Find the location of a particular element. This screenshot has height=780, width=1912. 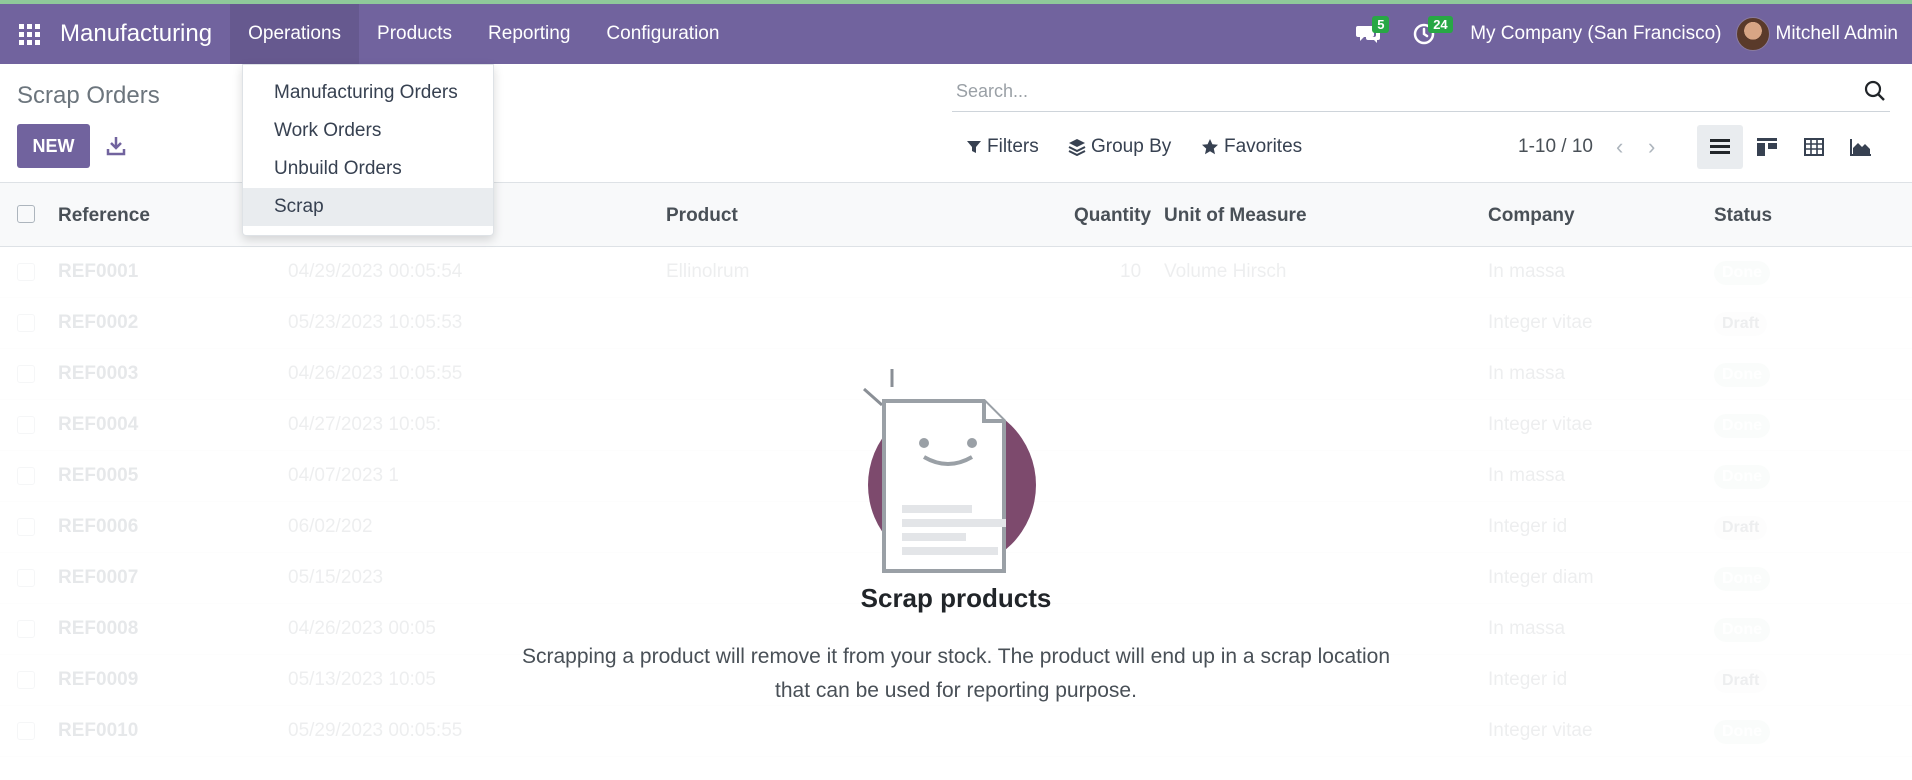

kanban-view-button is located at coordinates (1767, 147).